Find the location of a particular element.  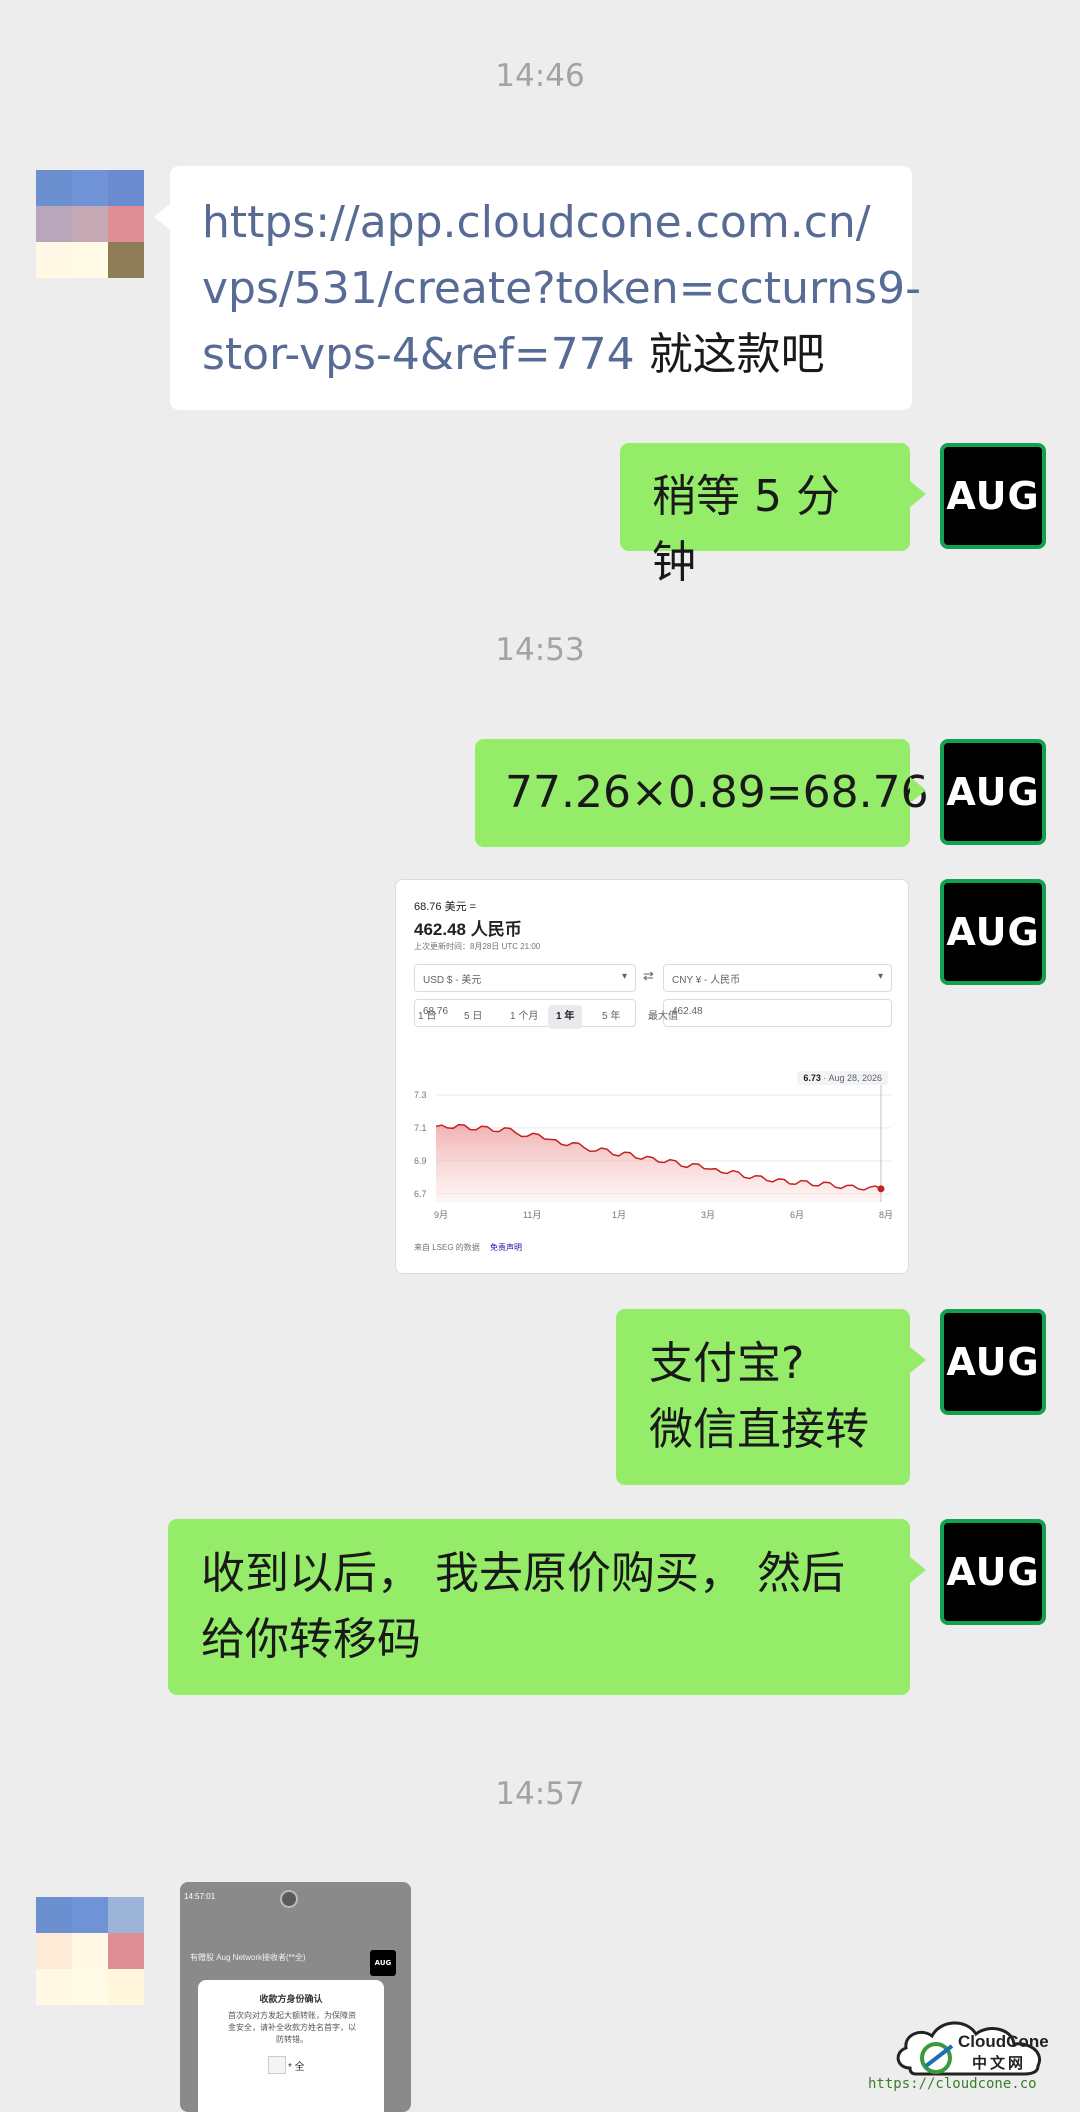

exchange-rate-chart: 7.3 7.1 6.9 6.7 9月 11月 1月 3月 6月 8月 is located at coordinates (653, 1152).